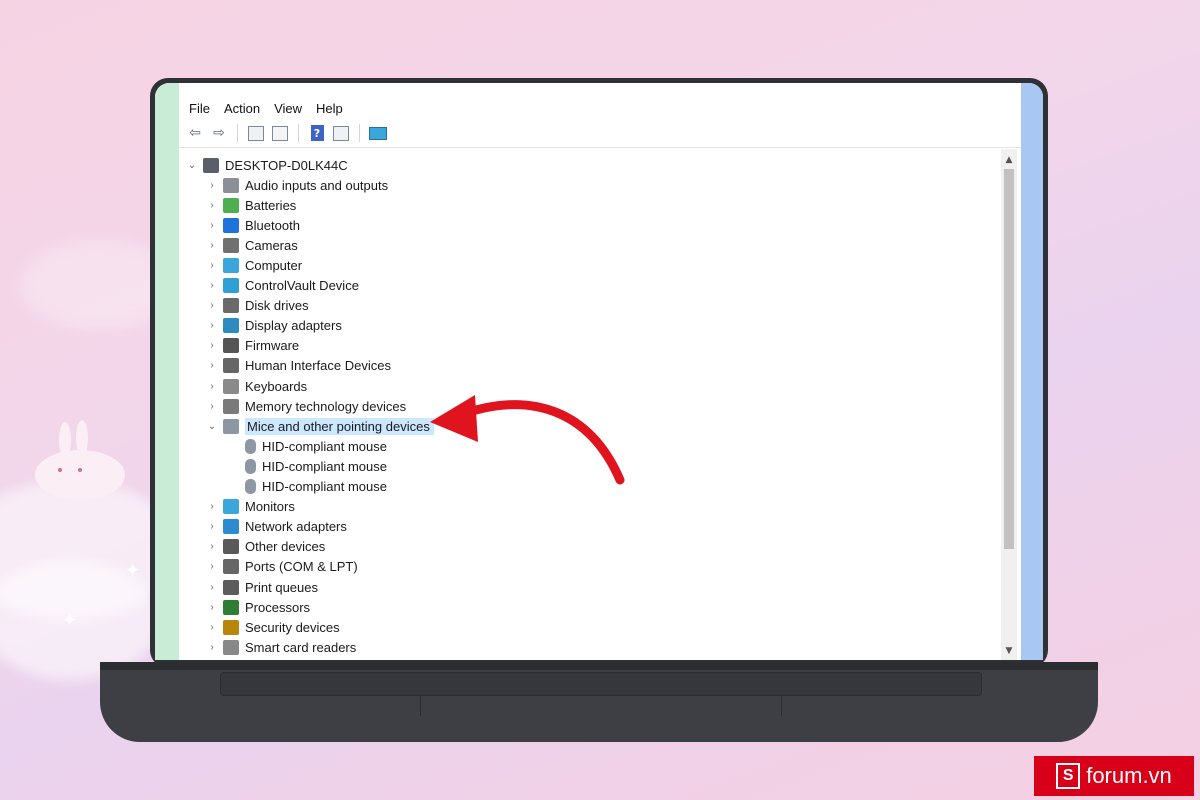 This screenshot has width=1200, height=800. Describe the element at coordinates (317, 185) in the screenshot. I see `tree-item-label: Audio inputs and outputs` at that location.